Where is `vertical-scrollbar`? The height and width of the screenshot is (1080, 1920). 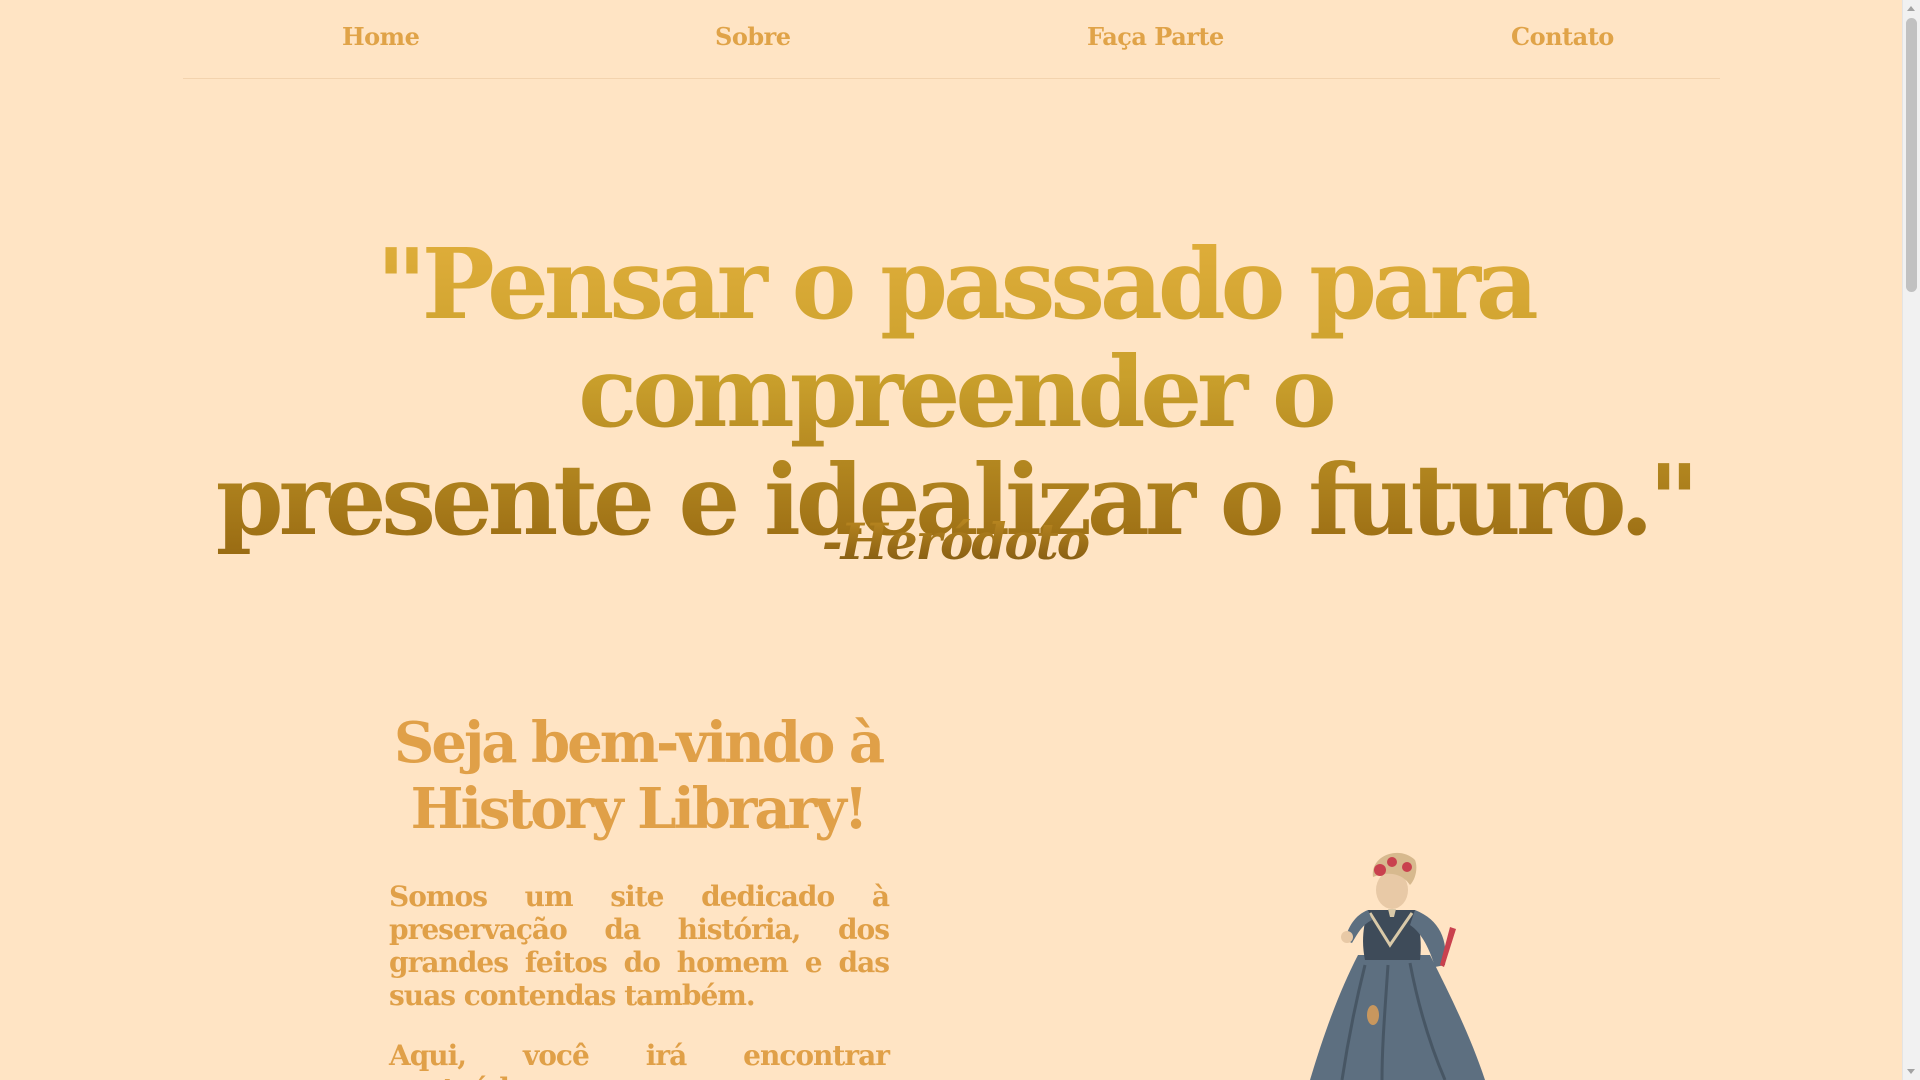
vertical-scrollbar is located at coordinates (1911, 540).